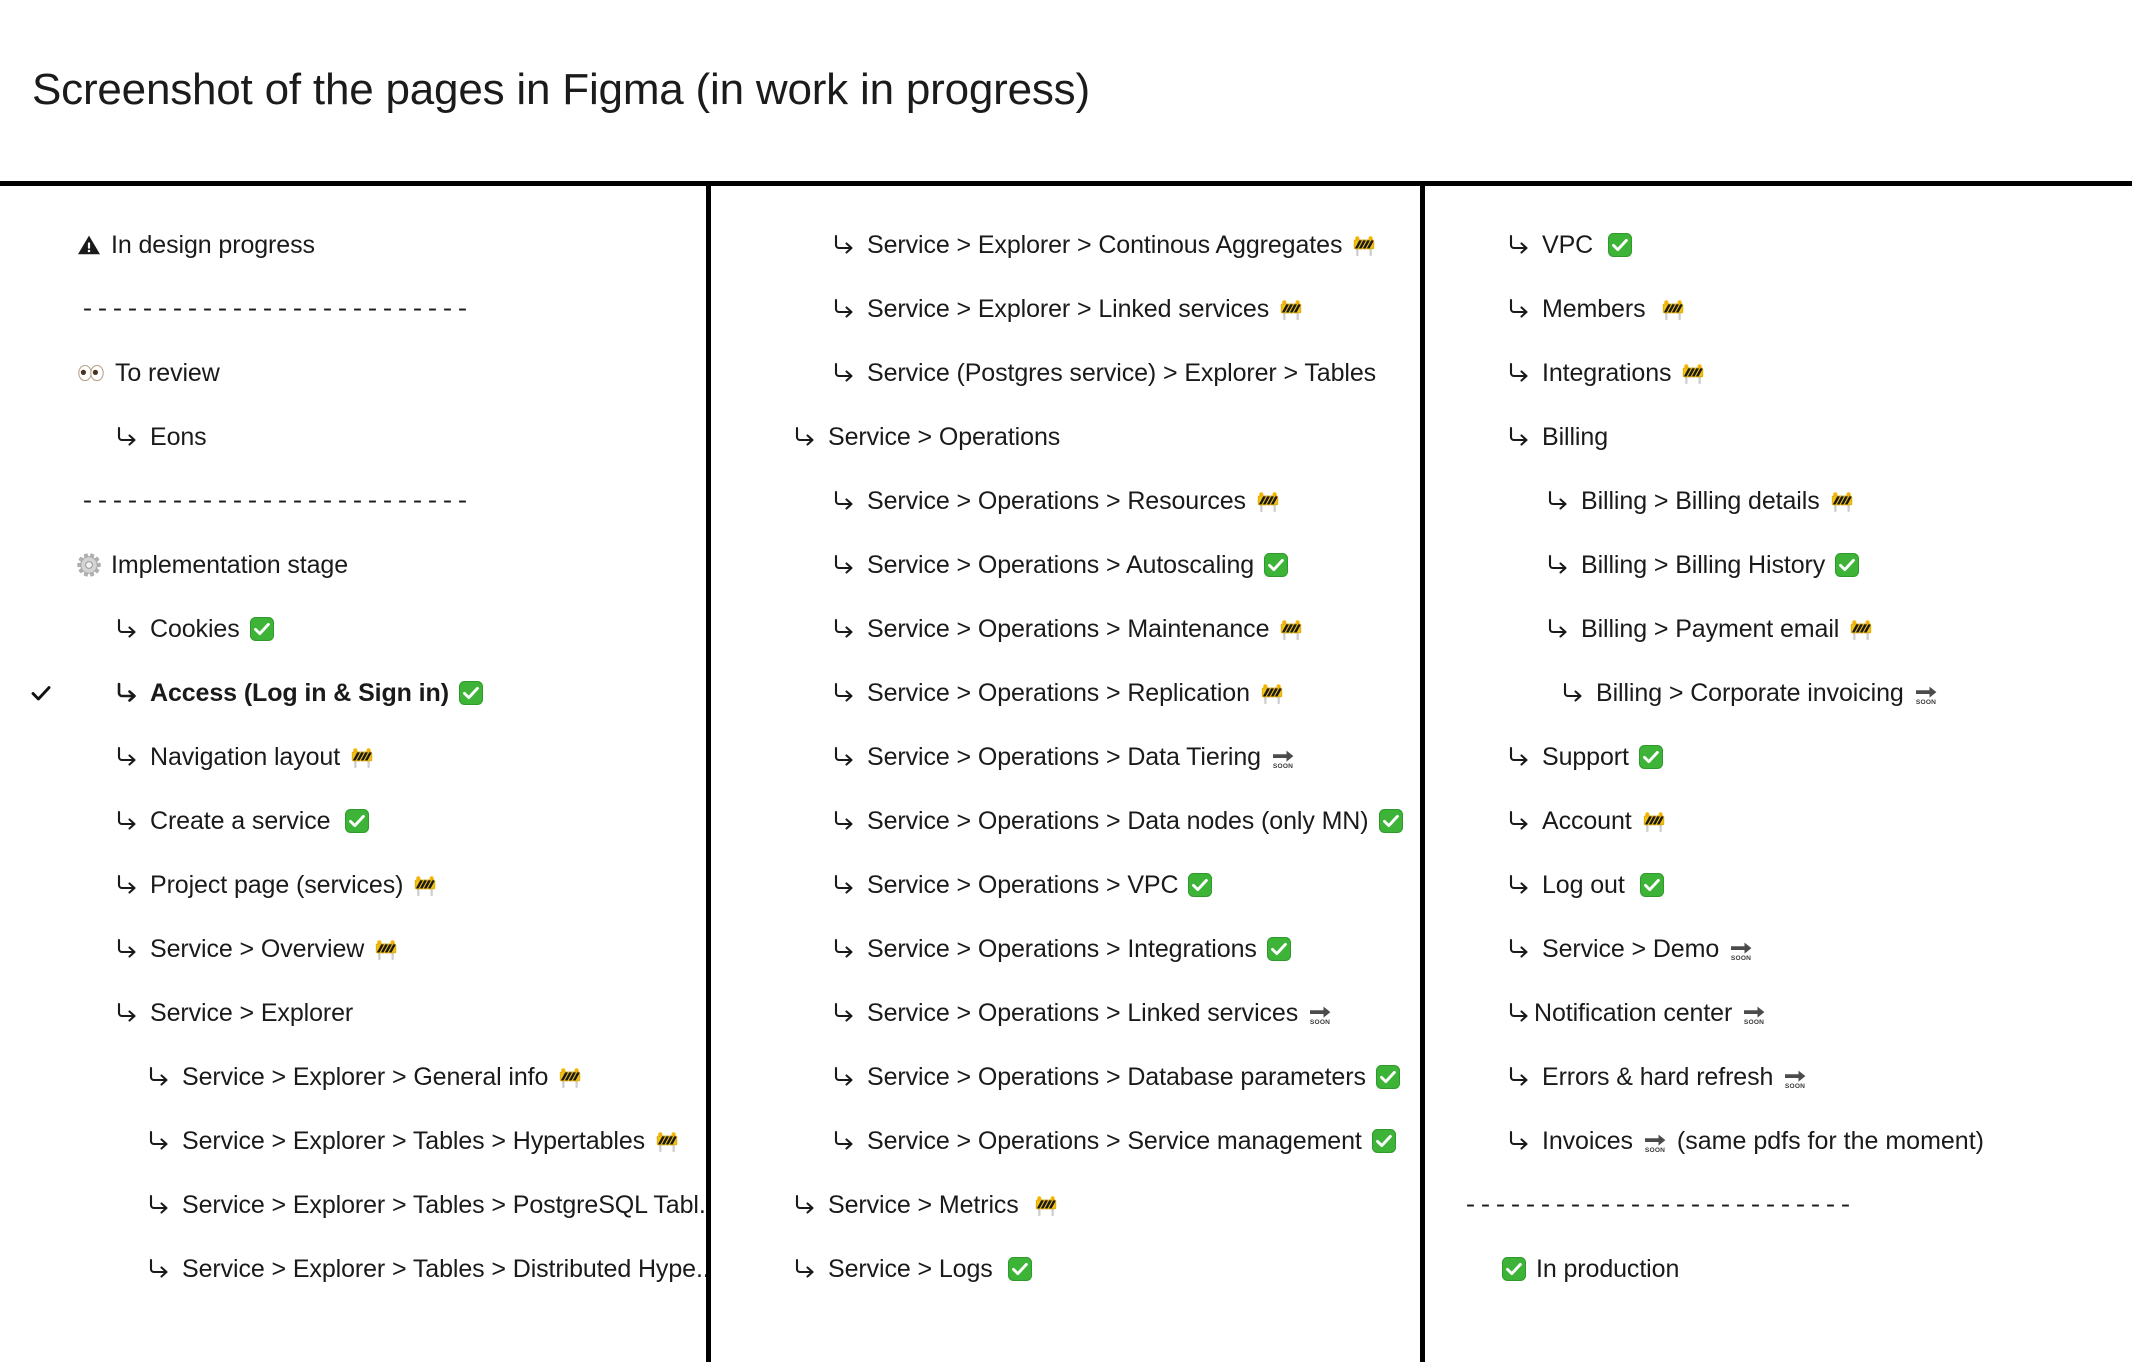 This screenshot has height=1362, width=2132. I want to click on page-list-item: Project page (services), so click(353, 885).